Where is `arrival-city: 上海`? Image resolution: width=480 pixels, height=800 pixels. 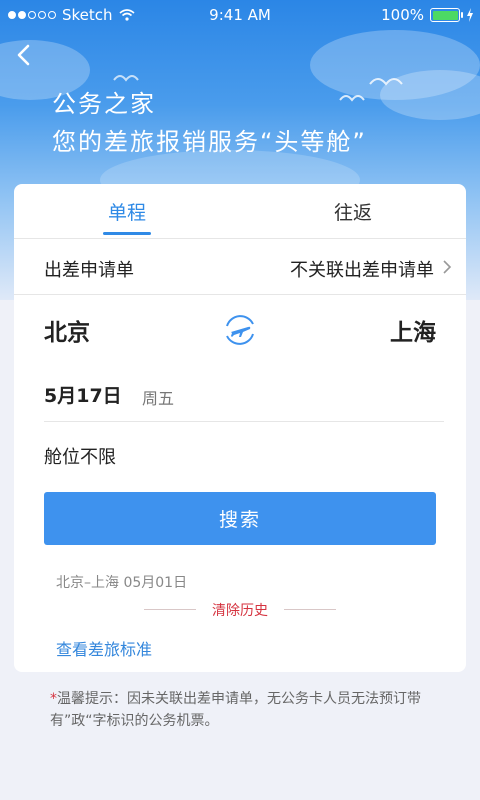
arrival-city: 上海 is located at coordinates (413, 330).